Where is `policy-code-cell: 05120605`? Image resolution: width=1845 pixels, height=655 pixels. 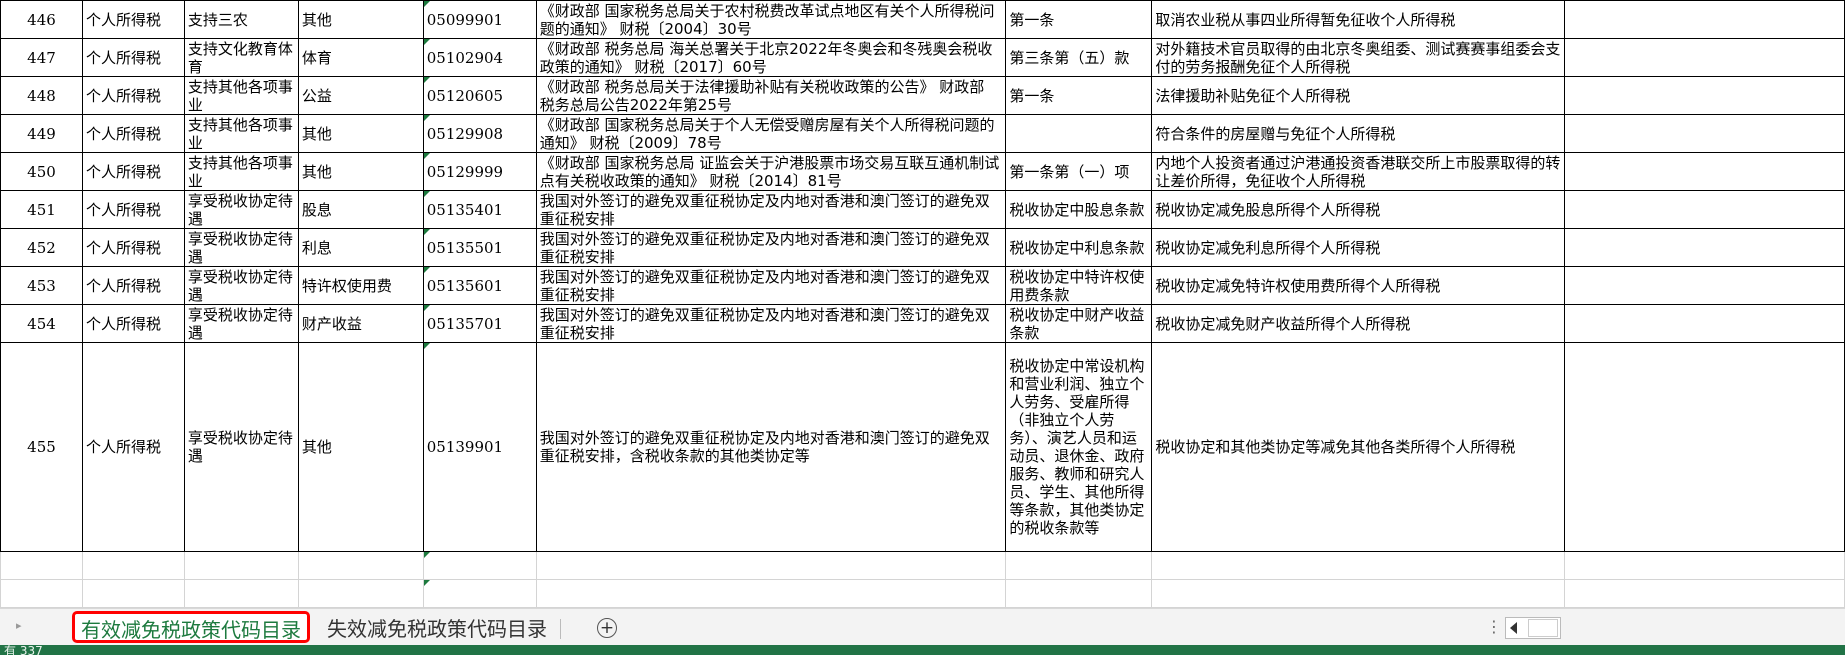 policy-code-cell: 05120605 is located at coordinates (479, 95).